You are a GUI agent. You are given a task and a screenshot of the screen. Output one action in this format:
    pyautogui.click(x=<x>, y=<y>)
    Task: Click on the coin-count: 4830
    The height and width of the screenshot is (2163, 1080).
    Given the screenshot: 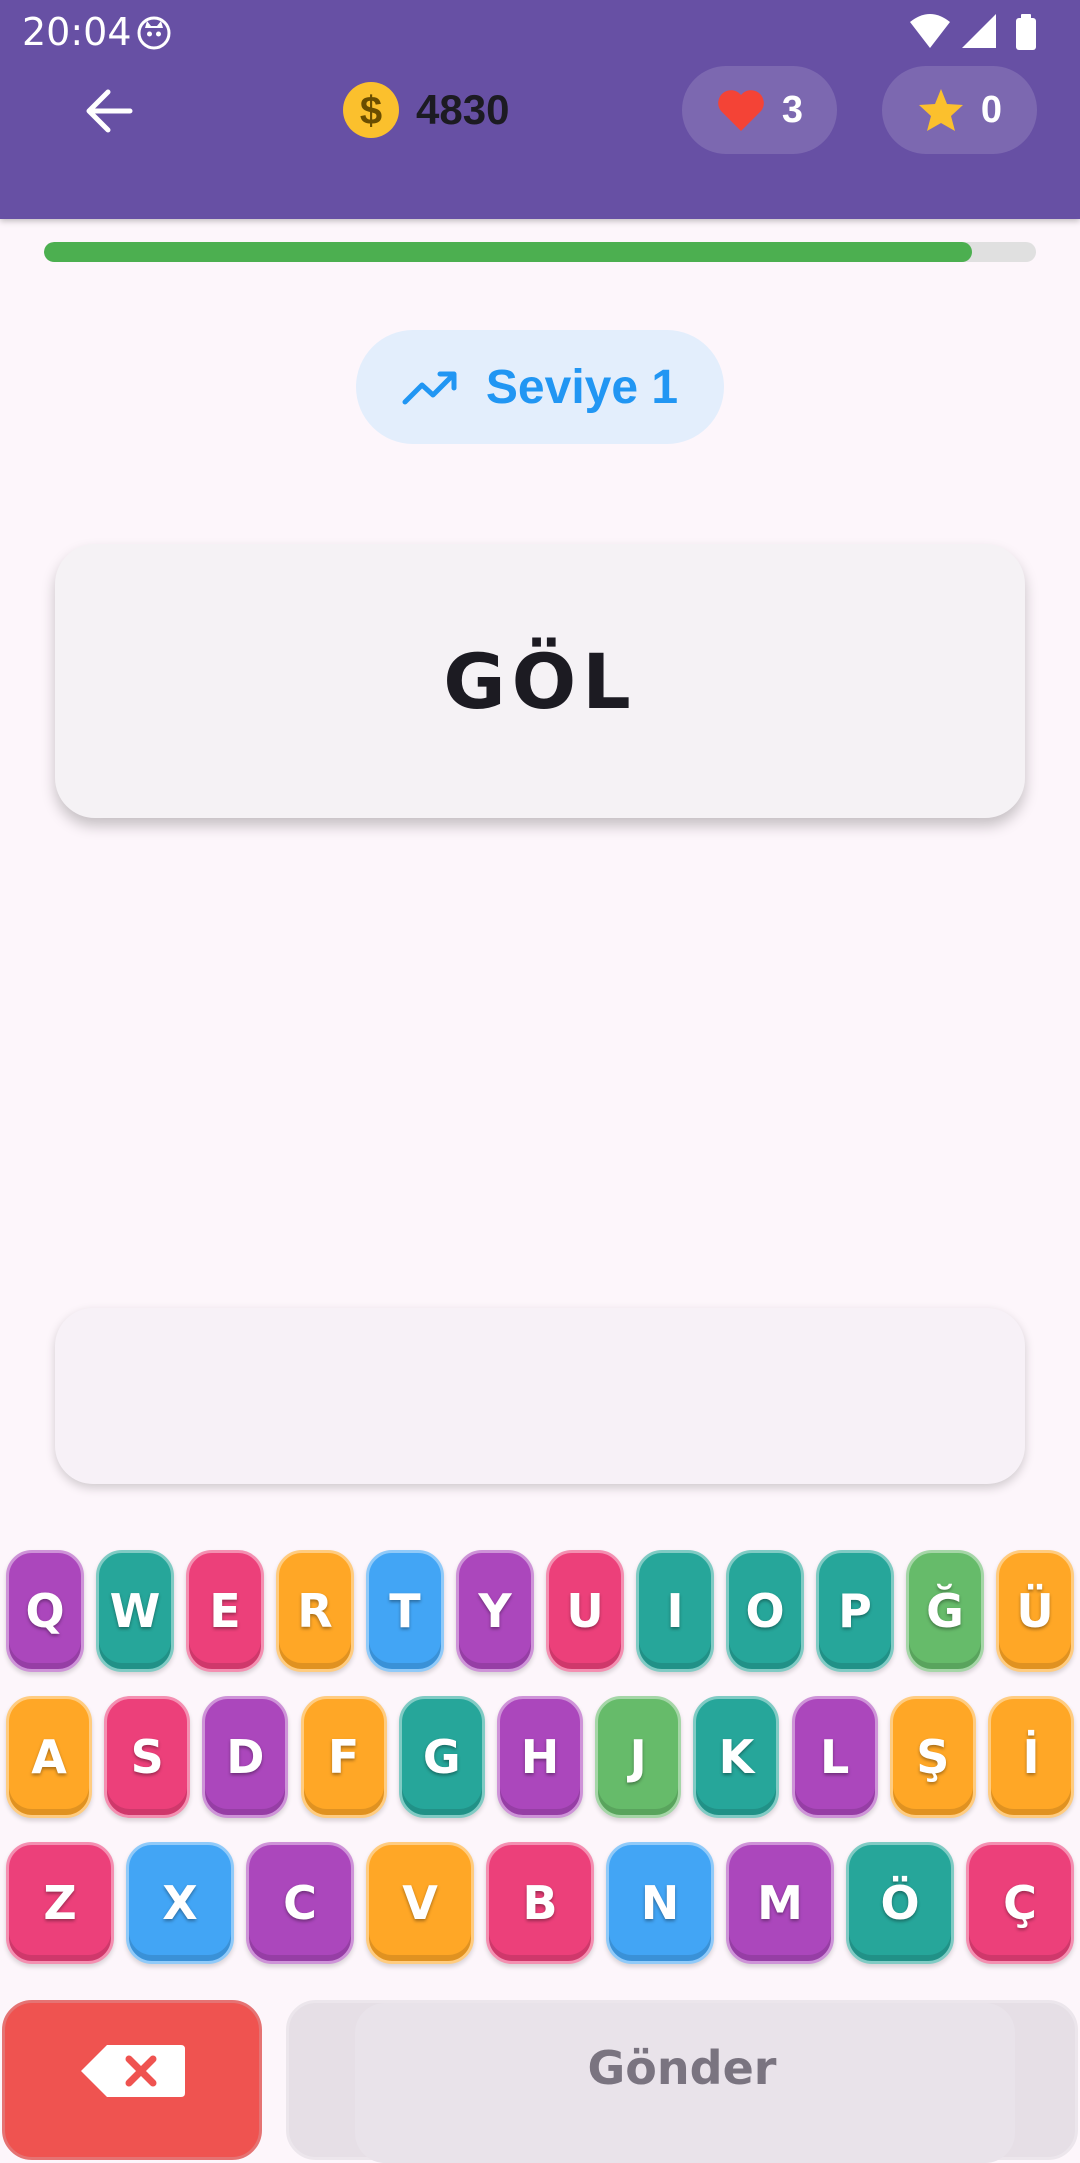 What is the action you would take?
    pyautogui.click(x=463, y=109)
    